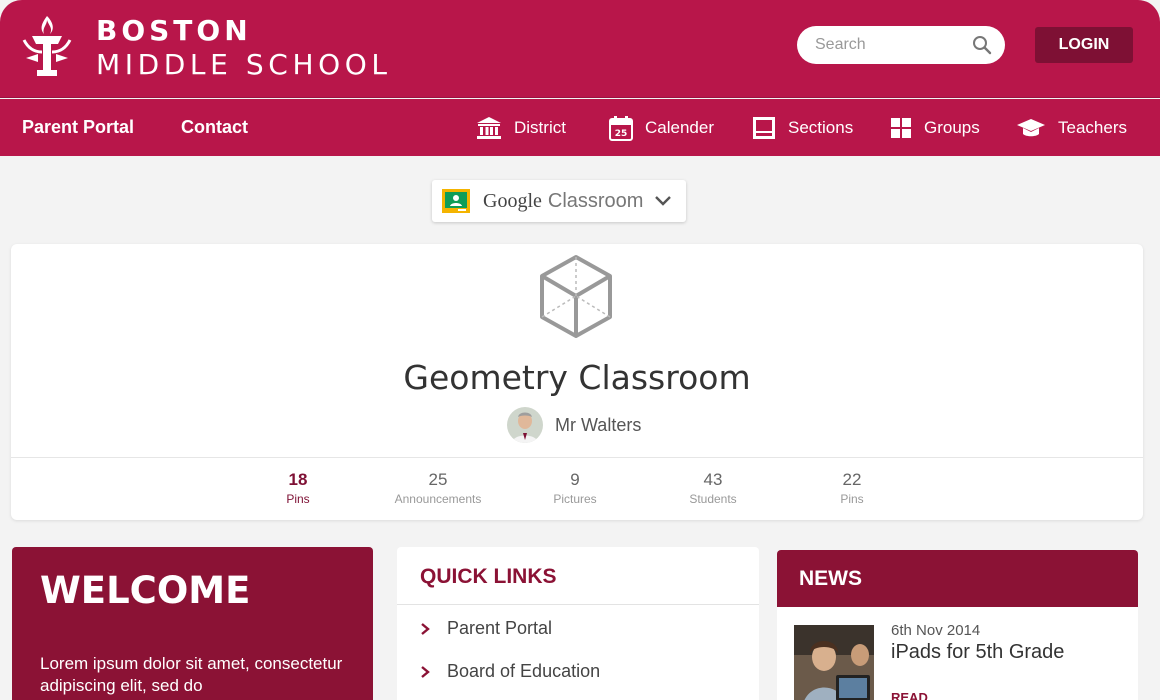  Describe the element at coordinates (1084, 45) in the screenshot. I see `login-button: LOGIN` at that location.